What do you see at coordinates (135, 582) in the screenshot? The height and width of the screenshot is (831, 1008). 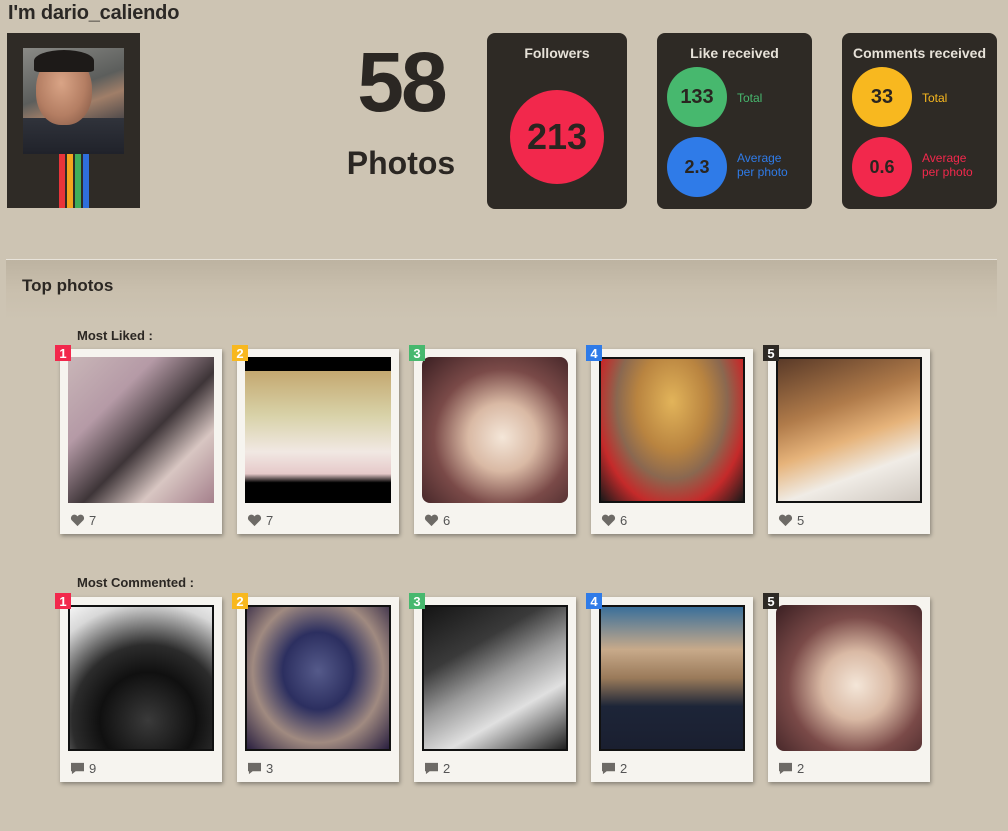 I see `most-commented-label: Most Commented :` at bounding box center [135, 582].